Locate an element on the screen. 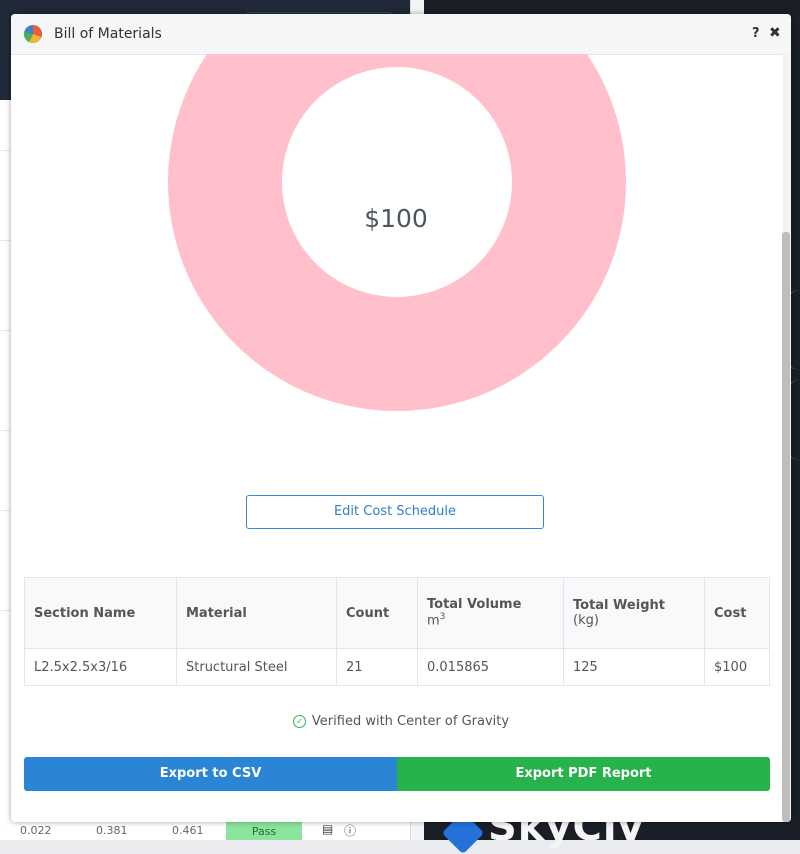 This screenshot has width=800, height=854. column-header-section-name: Section Name is located at coordinates (100, 613).